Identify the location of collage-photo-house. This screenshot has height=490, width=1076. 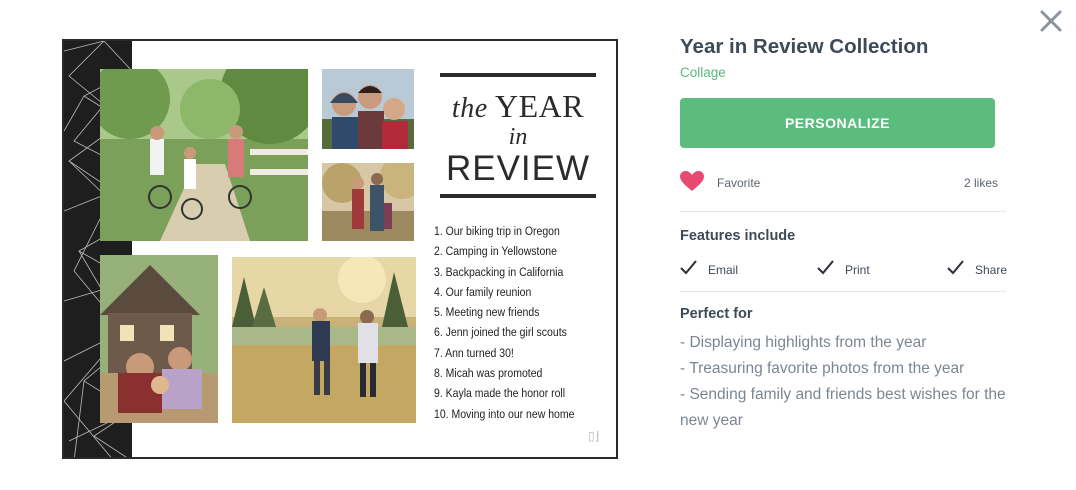
(159, 339).